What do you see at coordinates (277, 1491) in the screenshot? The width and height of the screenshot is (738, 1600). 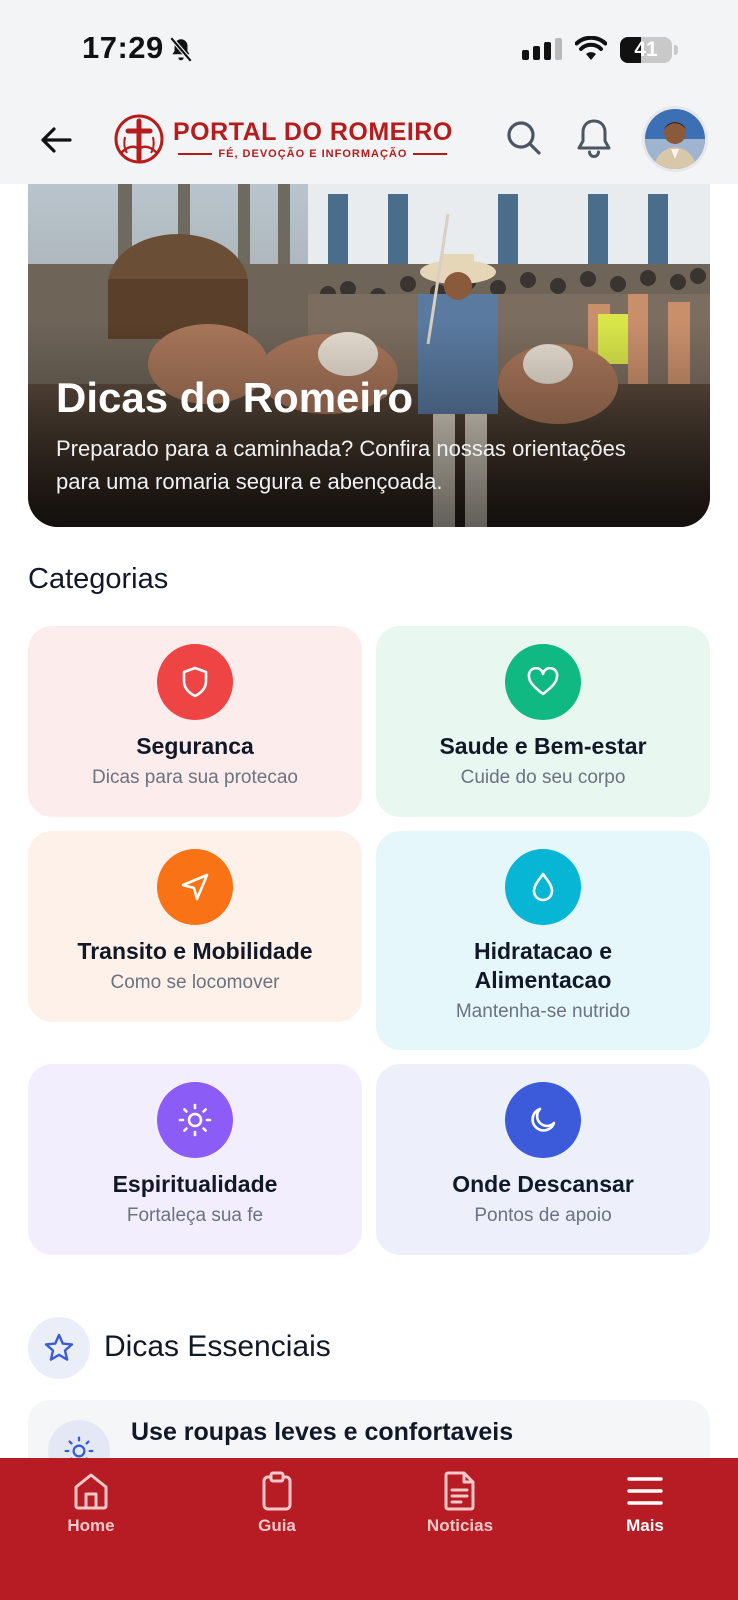 I see `clipboard-icon` at bounding box center [277, 1491].